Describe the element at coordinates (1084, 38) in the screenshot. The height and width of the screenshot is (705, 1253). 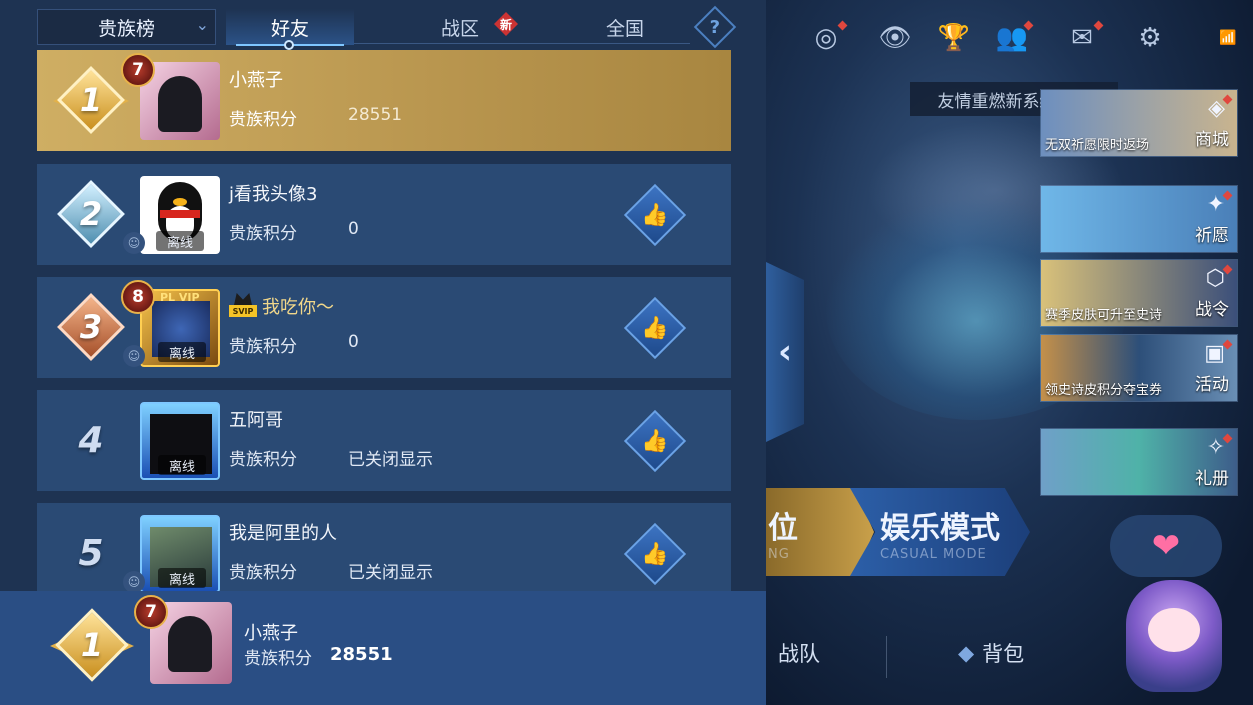
I see `mail-icon: ✉` at that location.